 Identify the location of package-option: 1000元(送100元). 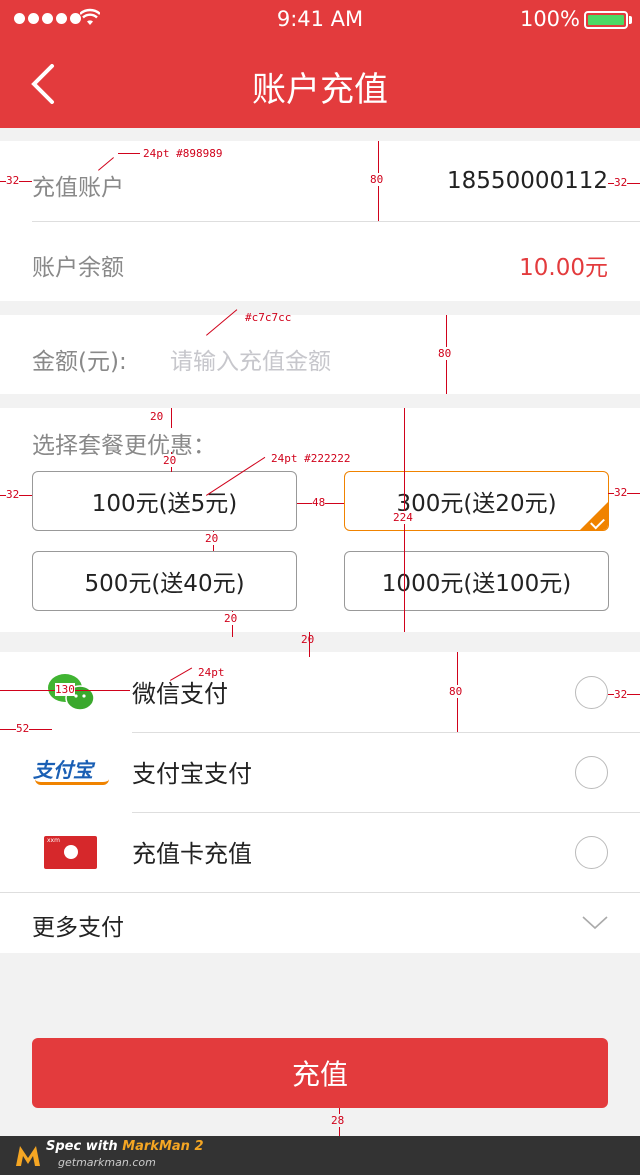
(476, 581).